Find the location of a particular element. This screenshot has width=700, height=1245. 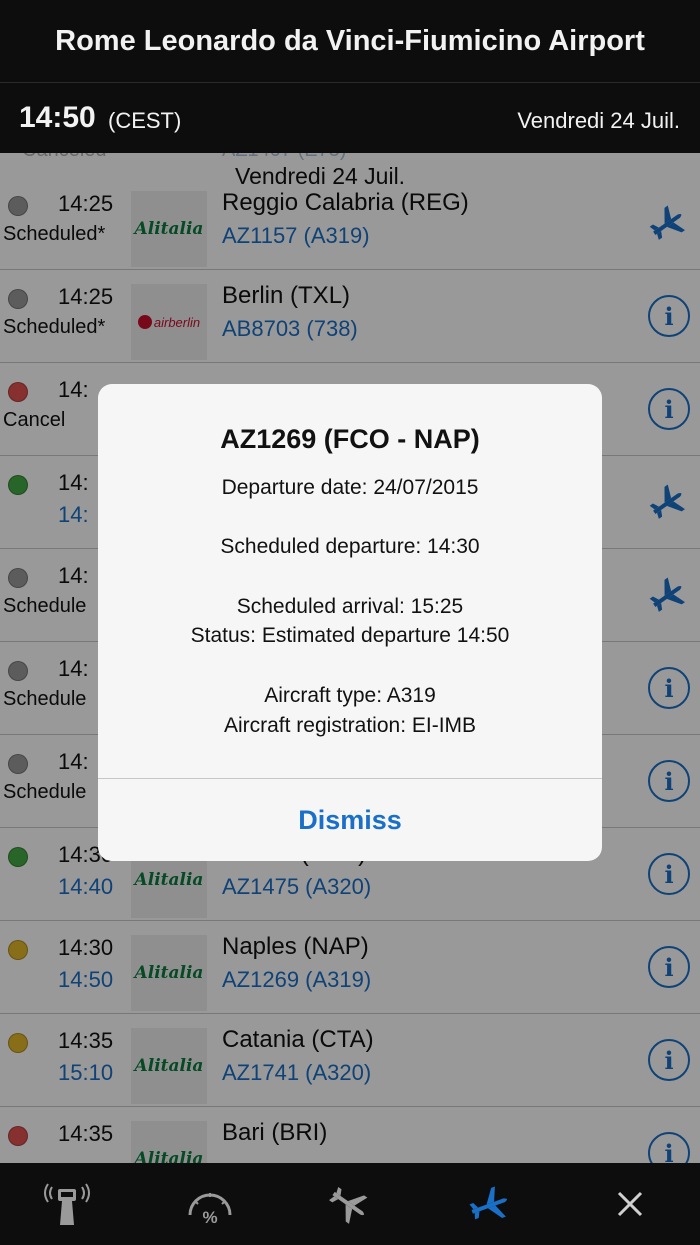

control-tower-icon is located at coordinates (67, 1204).